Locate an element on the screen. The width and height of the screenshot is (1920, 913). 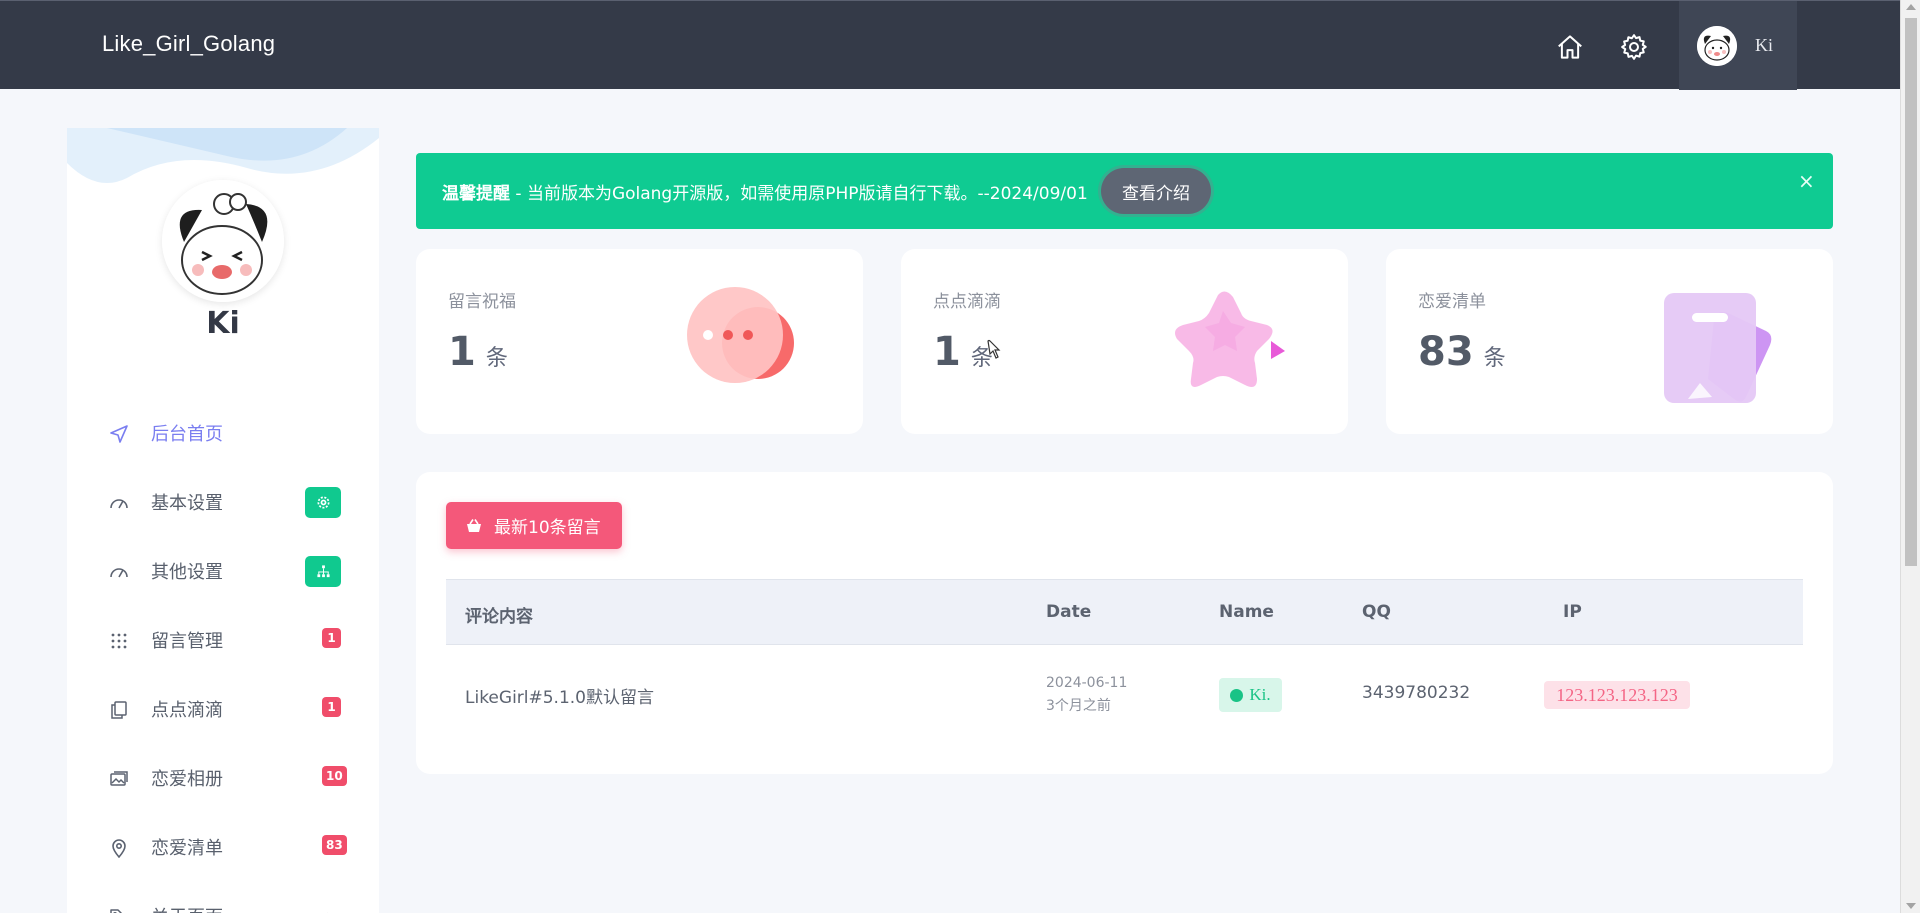
date-relative: 3个月之前 is located at coordinates (1078, 706).